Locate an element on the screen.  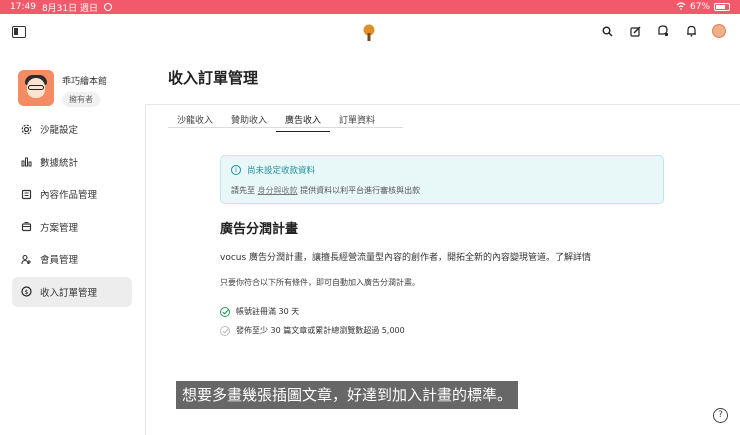
sidebar-menu: 沙龍設定 數據統計 內容作品管理 方案管理 會員管理 $ 收入訂單管理 is located at coordinates (72, 211).